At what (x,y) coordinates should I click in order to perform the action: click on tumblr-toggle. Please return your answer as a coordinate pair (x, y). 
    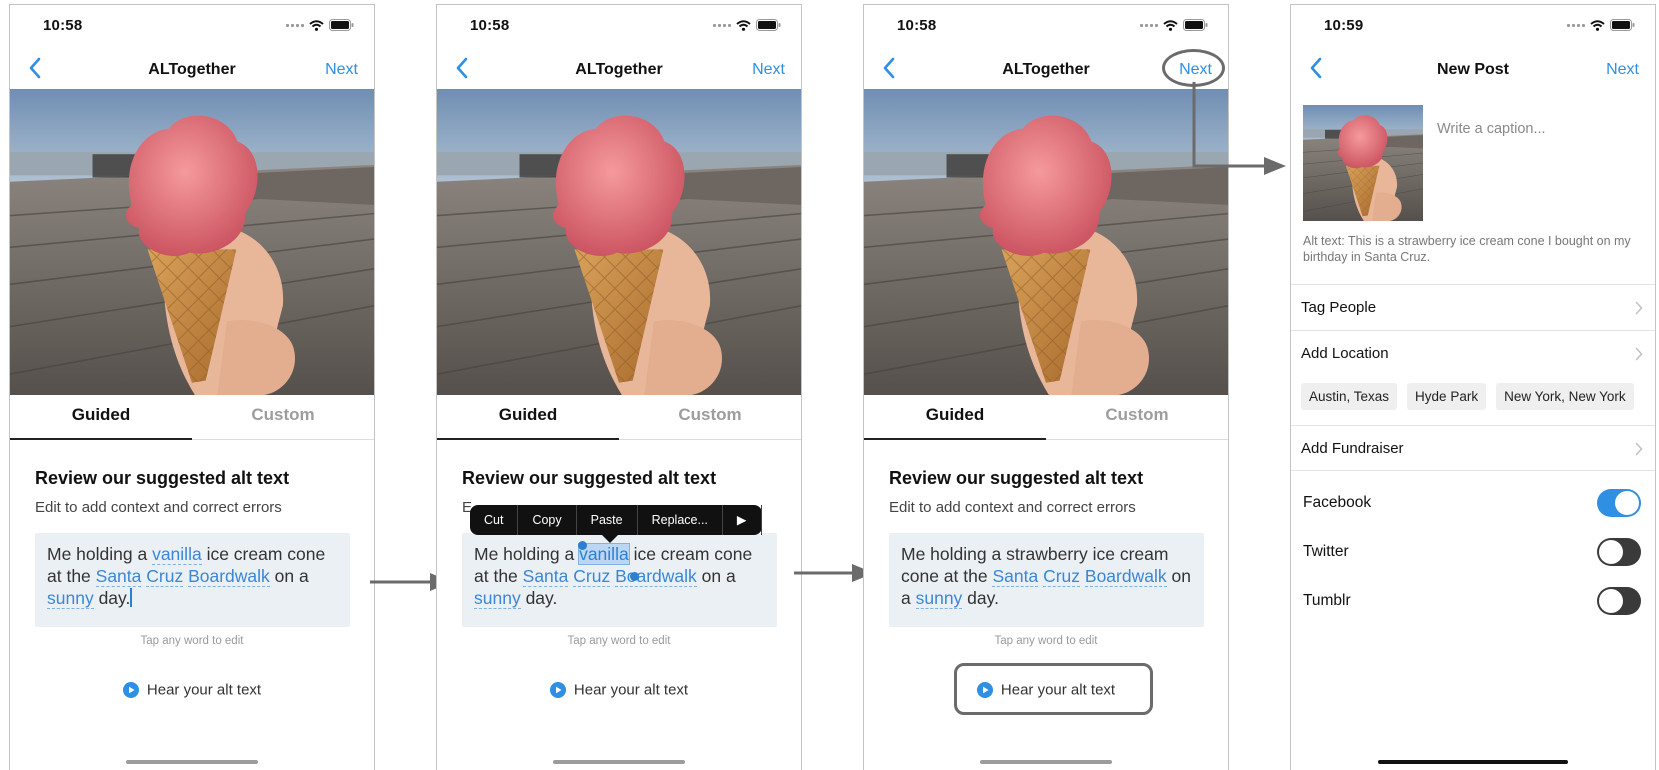
    Looking at the image, I should click on (1619, 601).